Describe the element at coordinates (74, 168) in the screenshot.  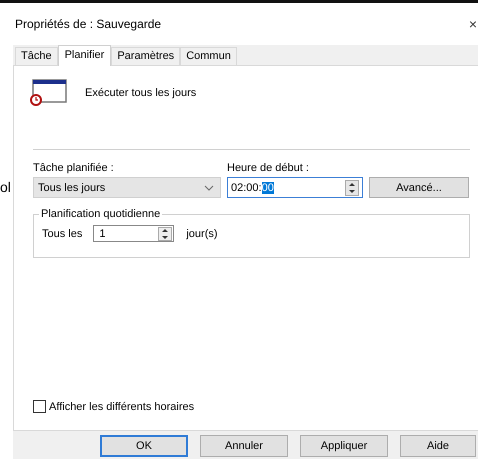
I see `field-label: Tâche planifiée :` at that location.